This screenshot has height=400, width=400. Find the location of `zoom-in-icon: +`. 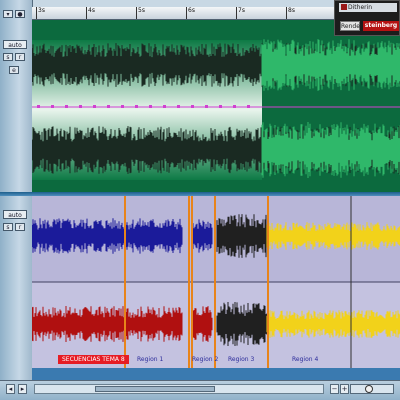

zoom-in-icon: + is located at coordinates (344, 389).